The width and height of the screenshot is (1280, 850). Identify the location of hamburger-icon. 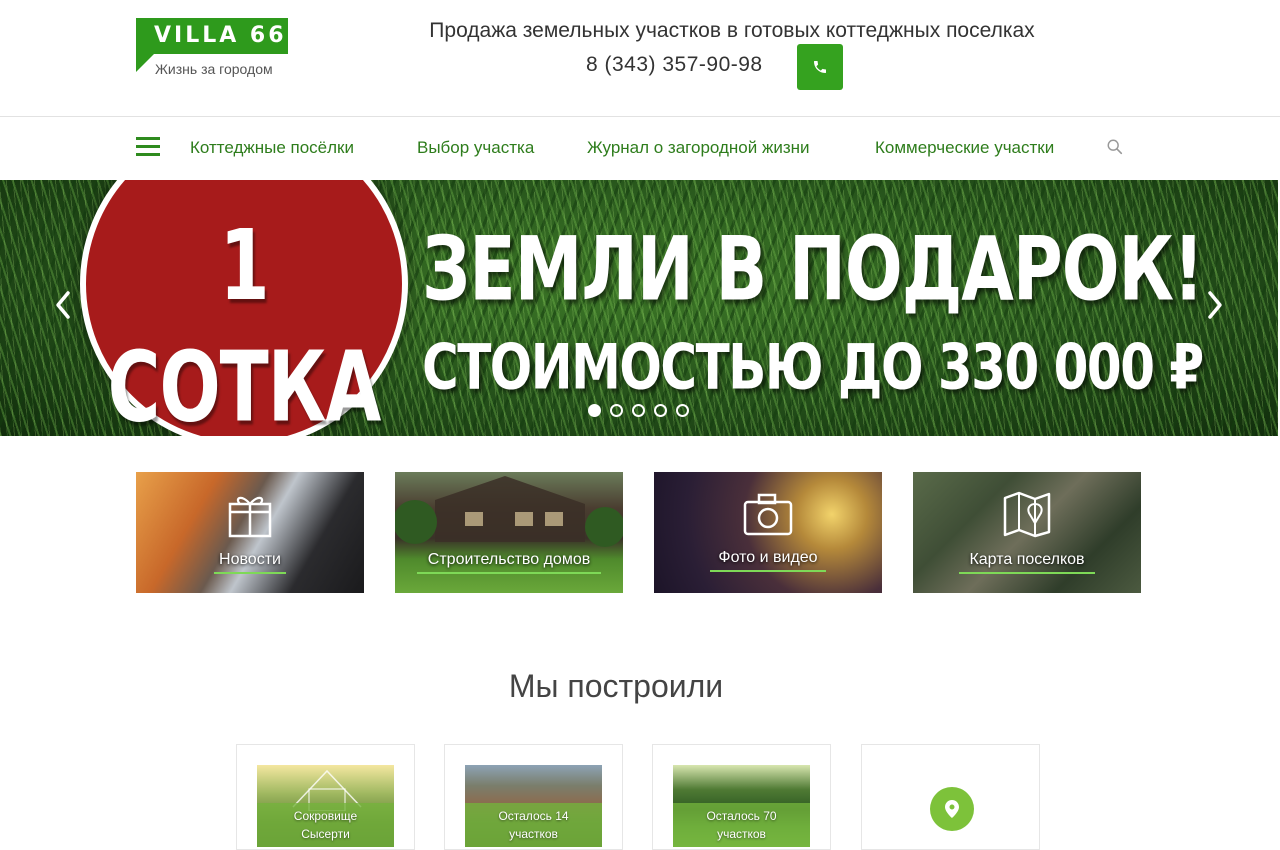
(148, 147).